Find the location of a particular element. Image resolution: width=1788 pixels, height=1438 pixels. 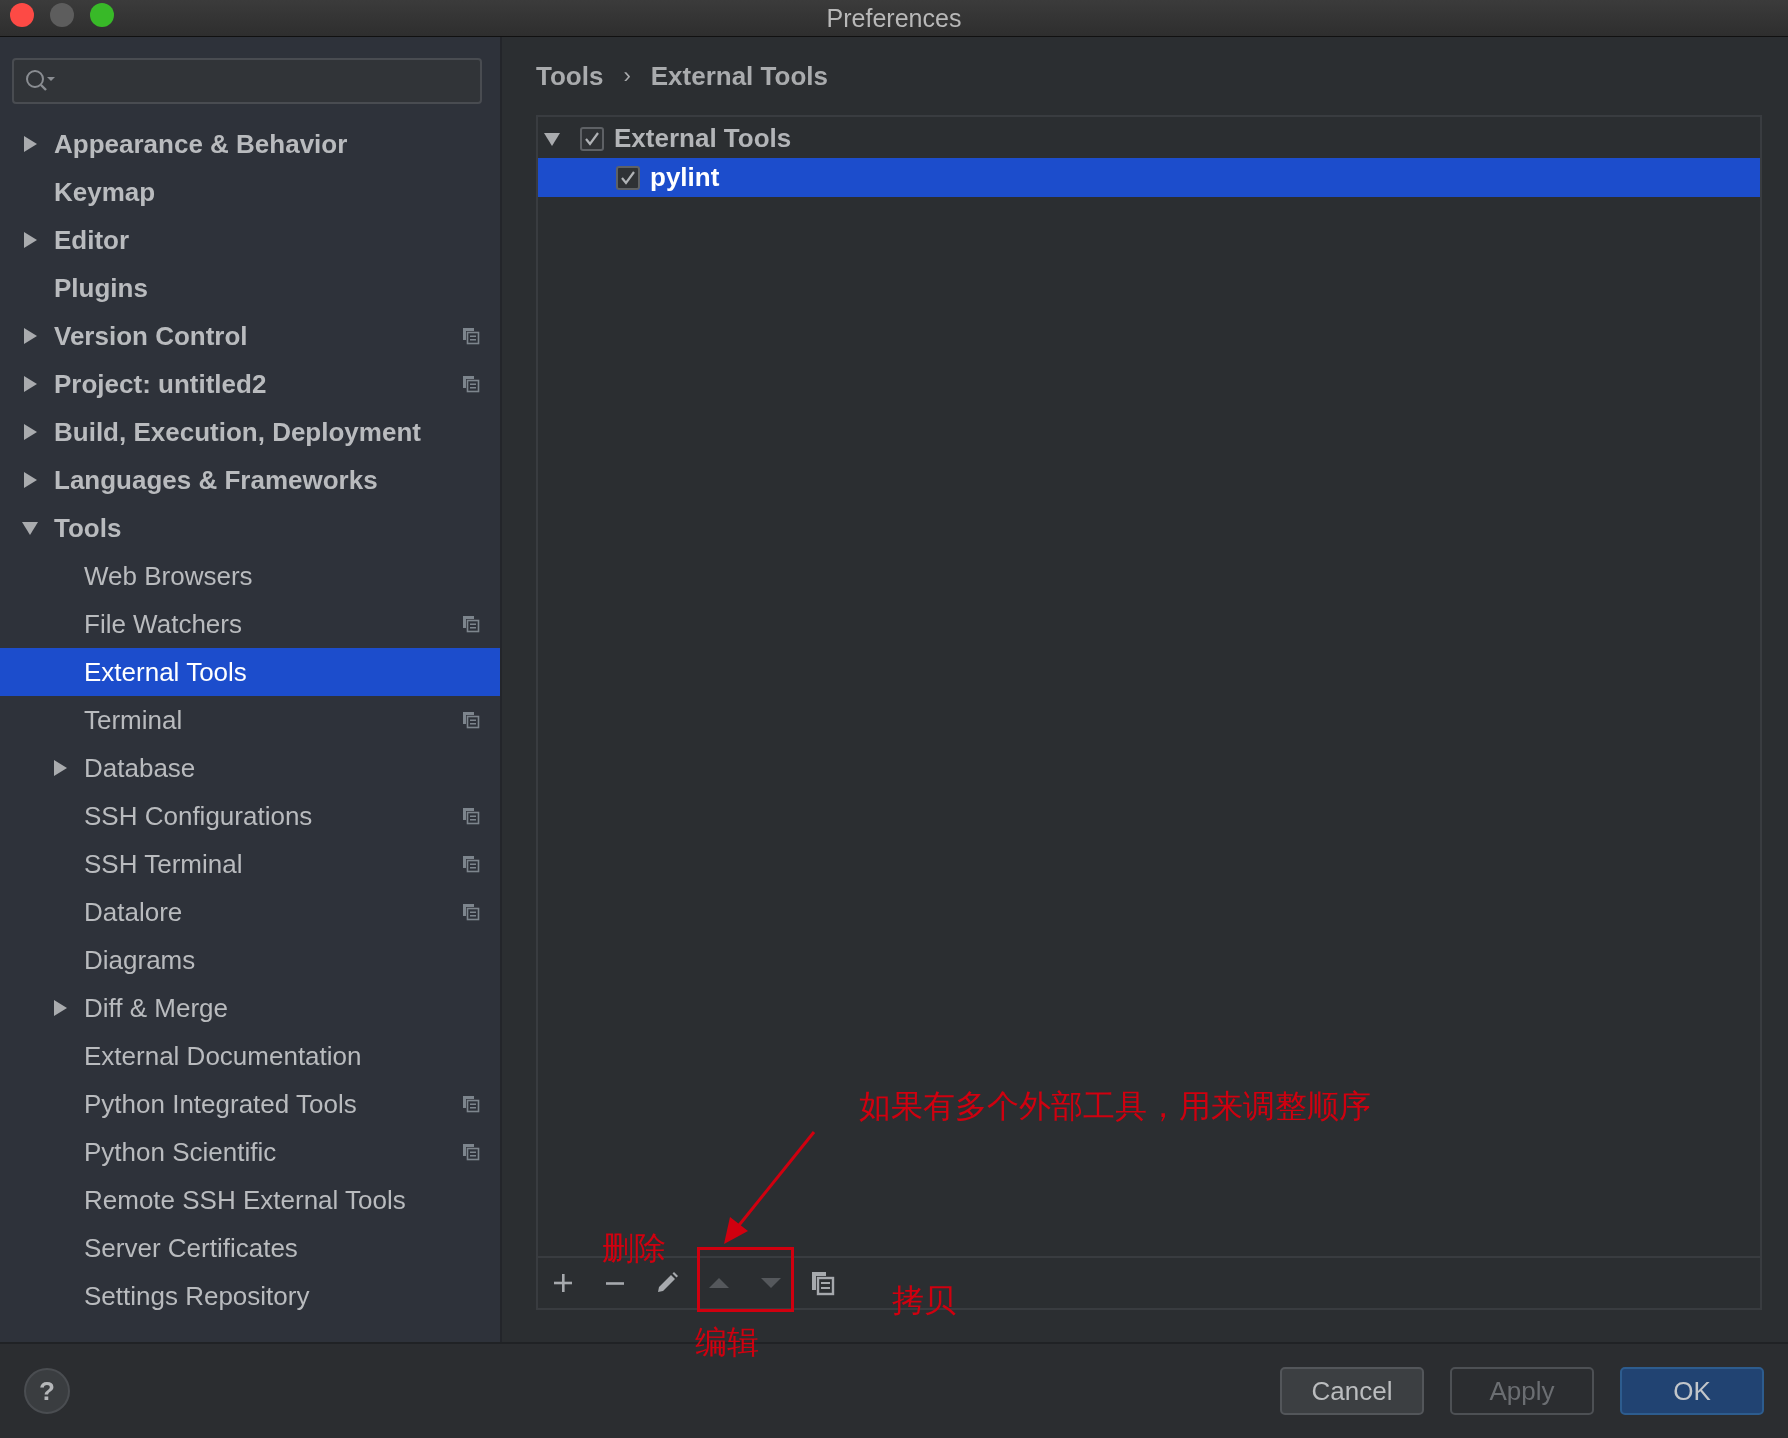

sidebar-item: Python Integrated Tools is located at coordinates (250, 1104).